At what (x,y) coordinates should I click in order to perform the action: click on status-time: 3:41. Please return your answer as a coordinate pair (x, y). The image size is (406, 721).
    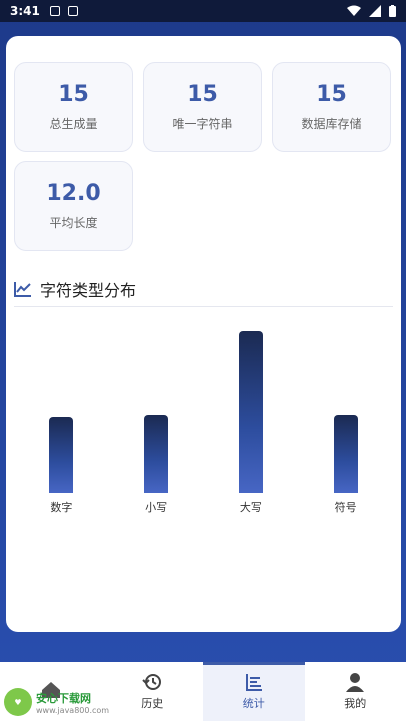
    Looking at the image, I should click on (25, 11).